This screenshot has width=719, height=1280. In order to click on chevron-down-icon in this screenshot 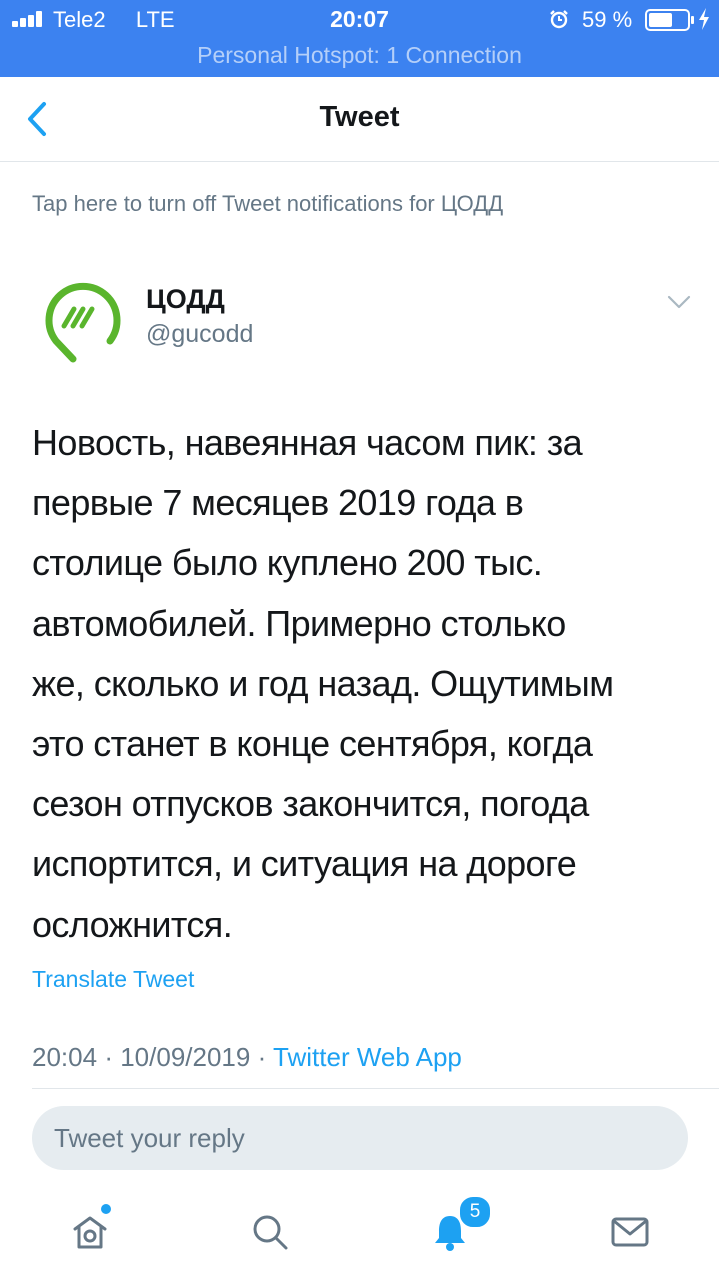, I will do `click(679, 302)`.